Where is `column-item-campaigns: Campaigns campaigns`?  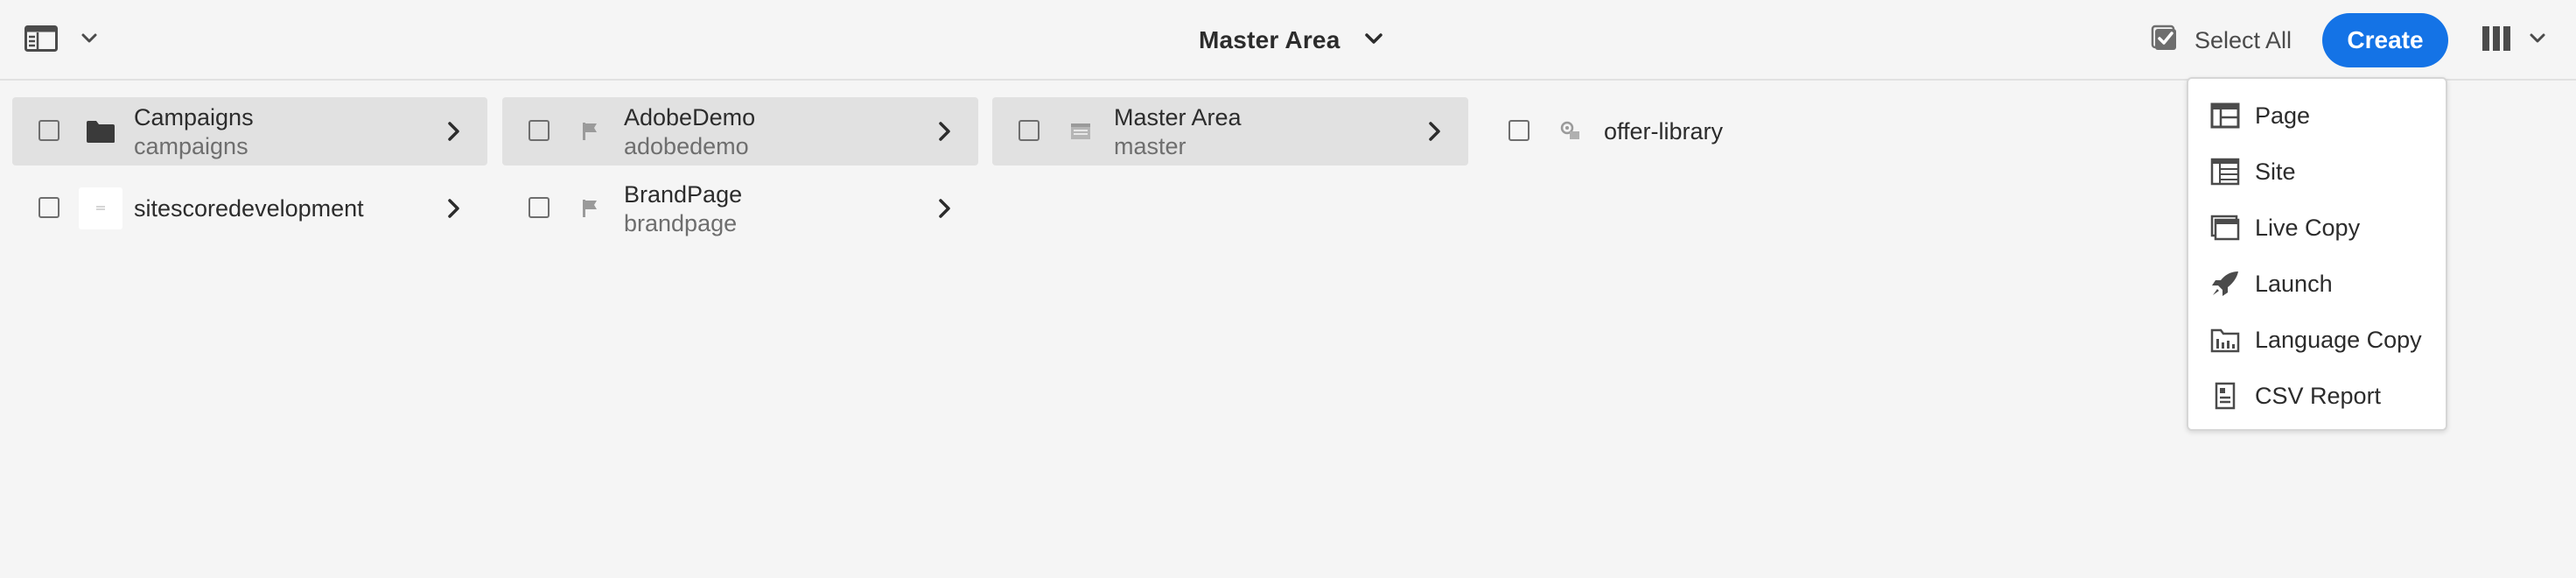 column-item-campaigns: Campaigns campaigns is located at coordinates (249, 131).